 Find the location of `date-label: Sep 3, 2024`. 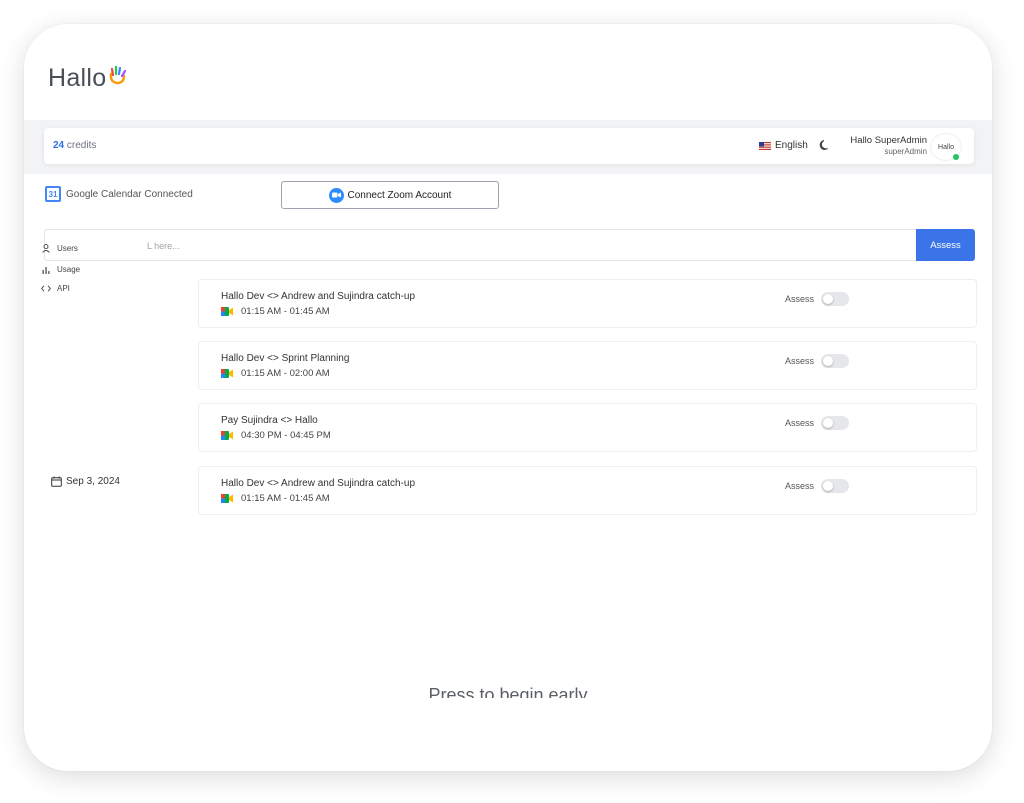

date-label: Sep 3, 2024 is located at coordinates (85, 481).